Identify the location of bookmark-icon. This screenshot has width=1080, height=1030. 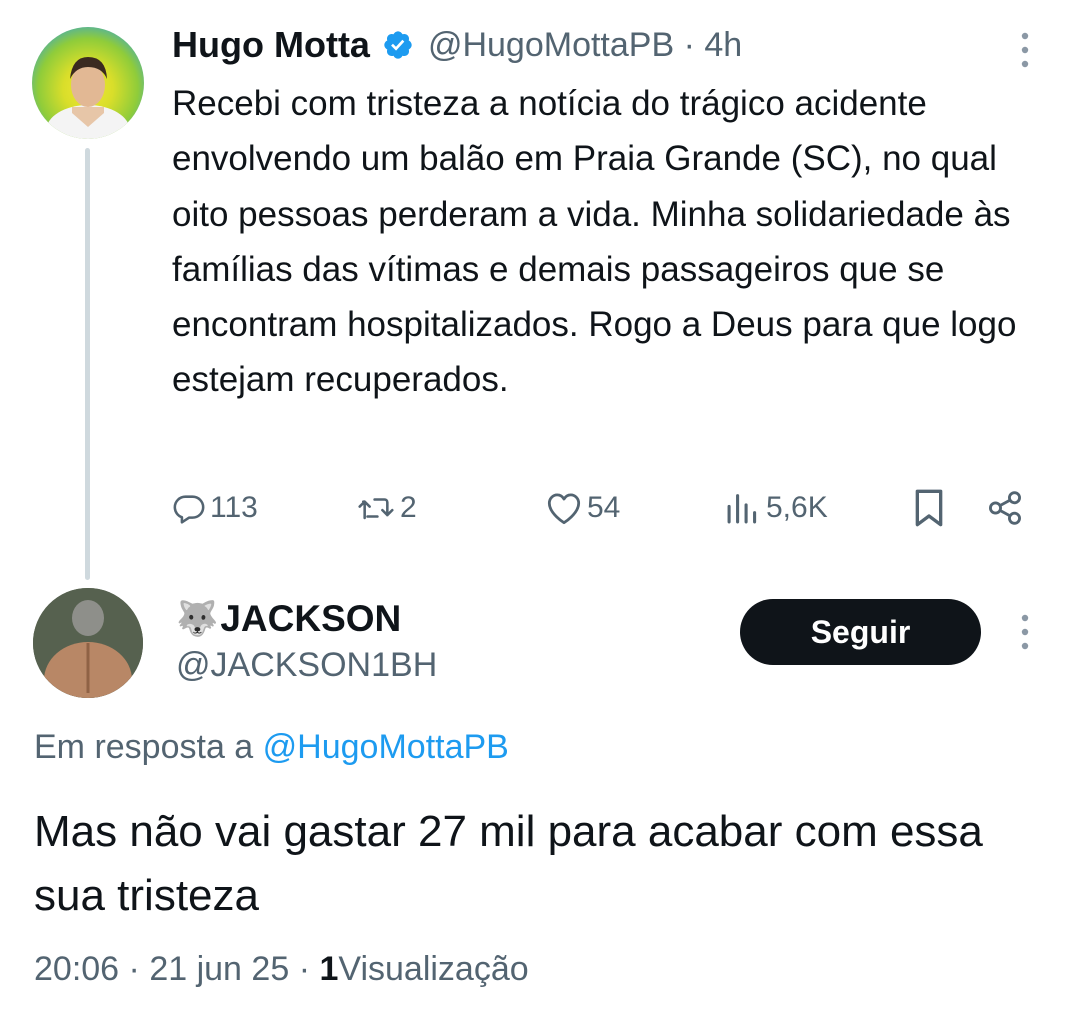
(929, 508).